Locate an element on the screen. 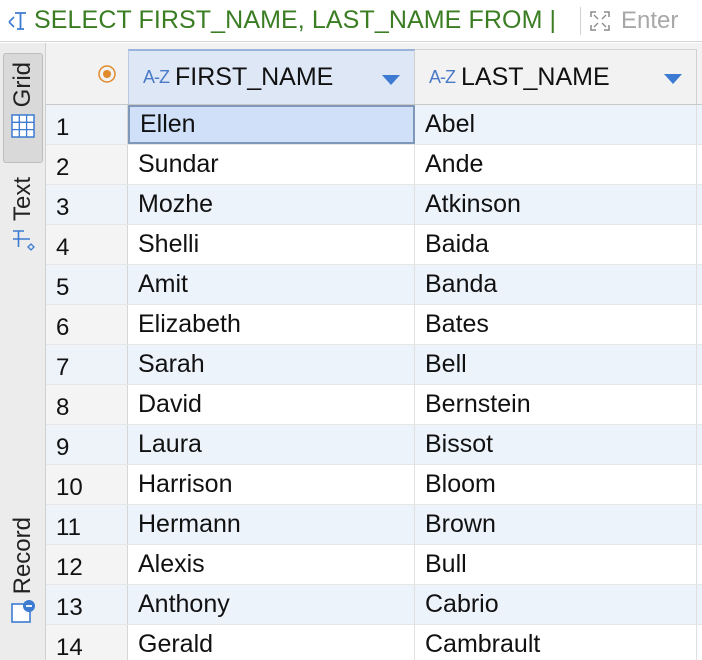 The image size is (702, 660). row-number: 7 is located at coordinates (87, 364).